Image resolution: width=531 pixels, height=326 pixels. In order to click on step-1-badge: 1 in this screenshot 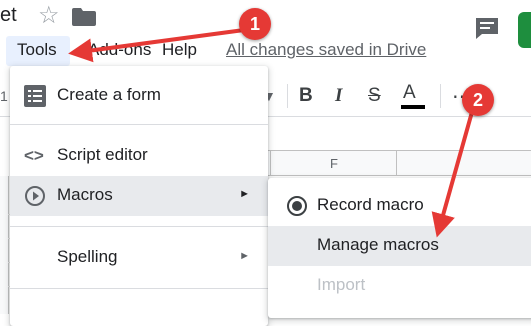, I will do `click(255, 24)`.